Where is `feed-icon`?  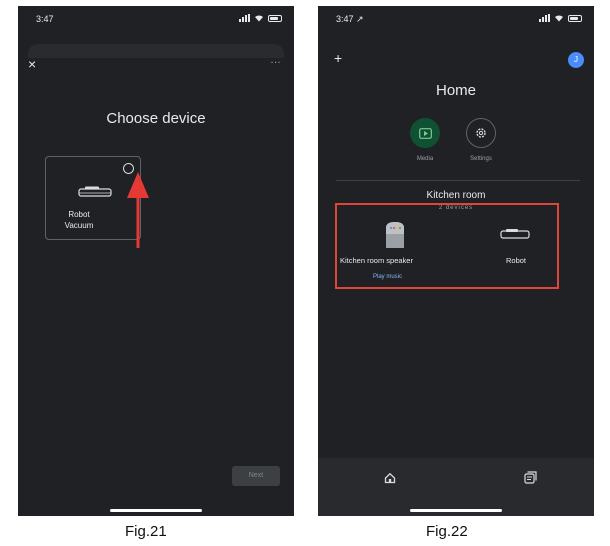
feed-icon is located at coordinates (530, 477).